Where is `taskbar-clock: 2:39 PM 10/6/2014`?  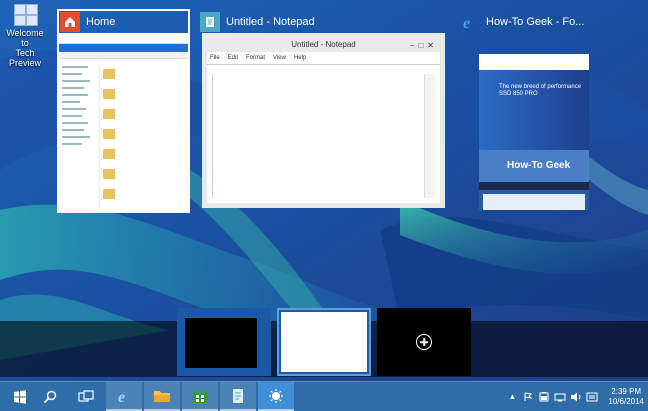 taskbar-clock: 2:39 PM 10/6/2014 is located at coordinates (626, 397).